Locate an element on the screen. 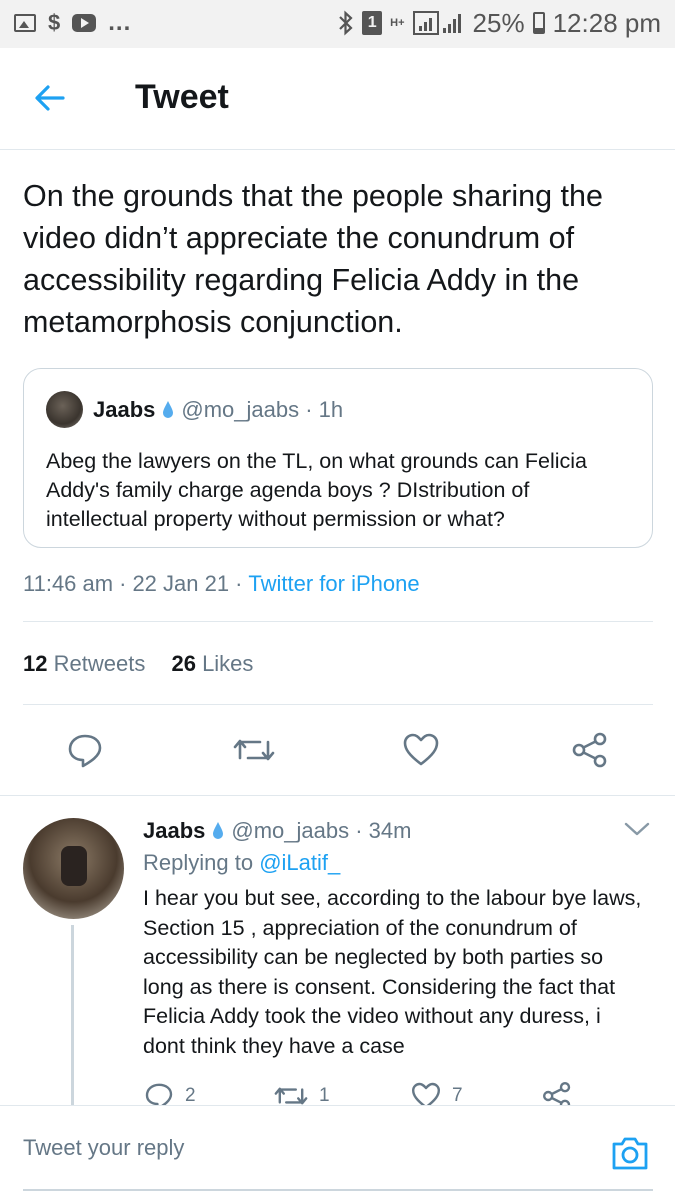  tweet-stats: 12 Retweets 26 Likes is located at coordinates (138, 664).